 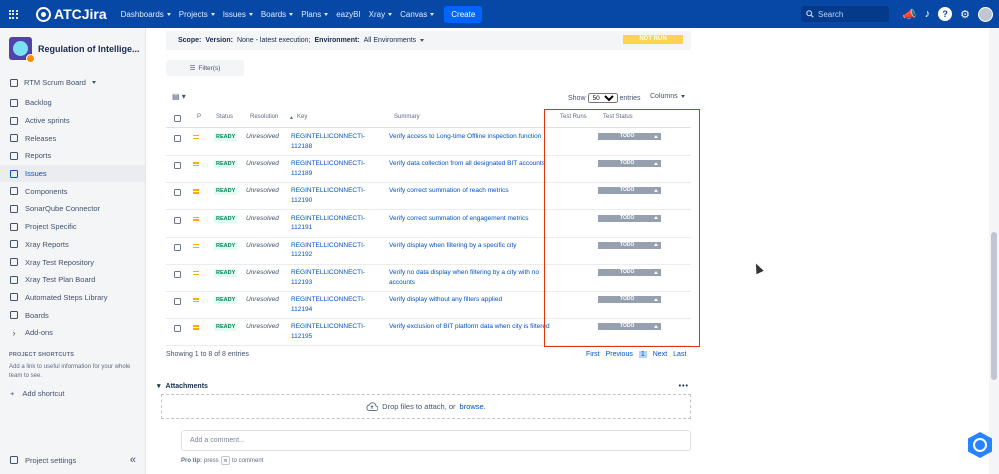 What do you see at coordinates (72, 191) in the screenshot?
I see `sidebar-item-components: Components` at bounding box center [72, 191].